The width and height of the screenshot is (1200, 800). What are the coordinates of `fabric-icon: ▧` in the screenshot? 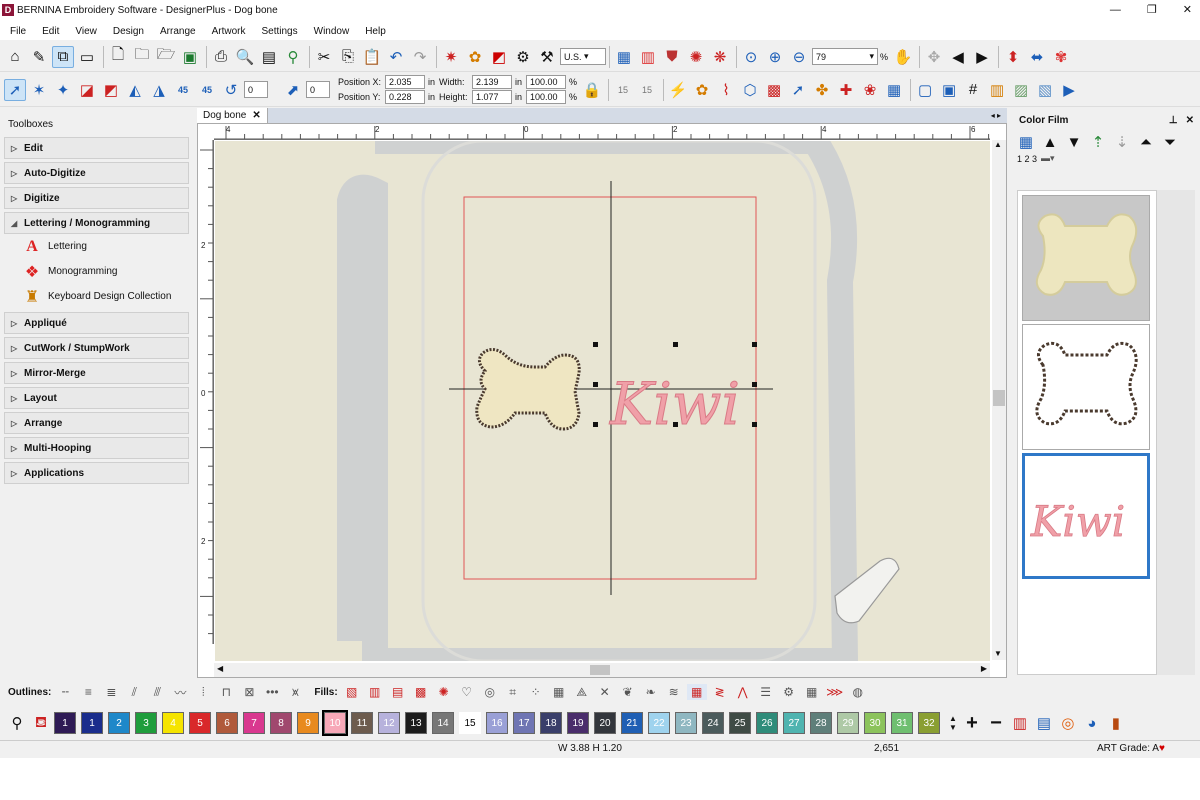 It's located at (1045, 90).